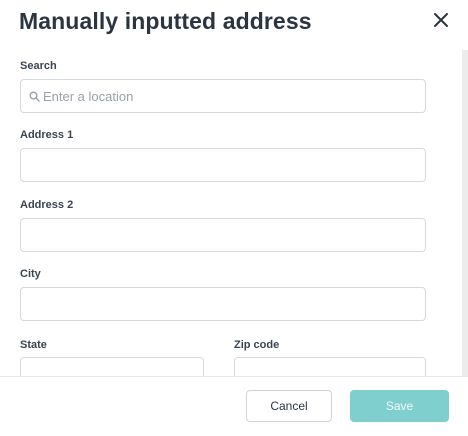 The height and width of the screenshot is (436, 468). I want to click on zip-field, so click(330, 366).